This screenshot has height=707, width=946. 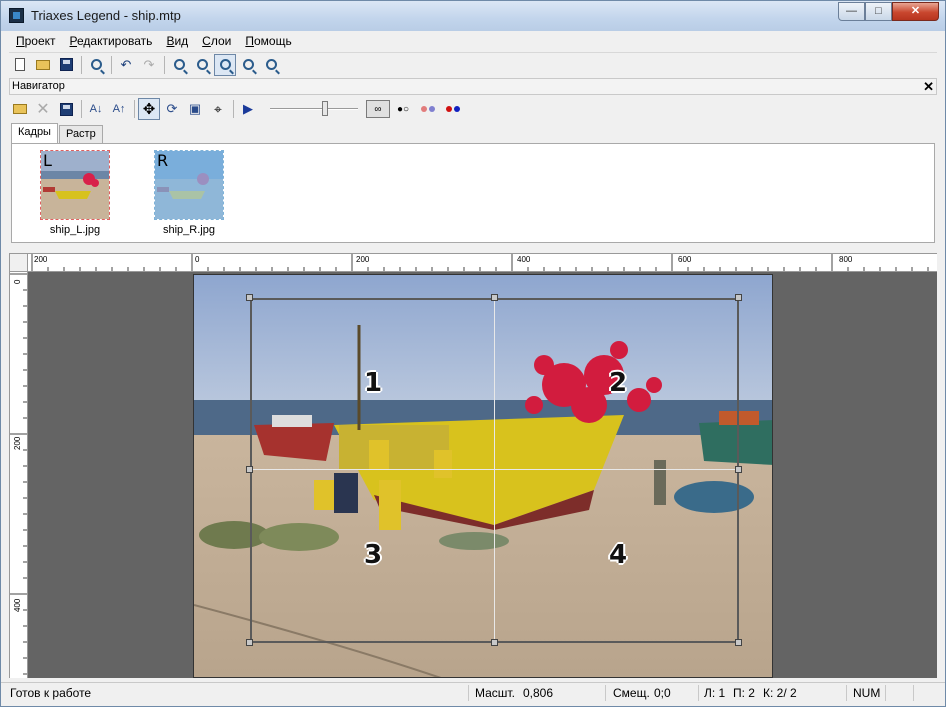 What do you see at coordinates (685, 259) in the screenshot?
I see `ruler-label: 600` at bounding box center [685, 259].